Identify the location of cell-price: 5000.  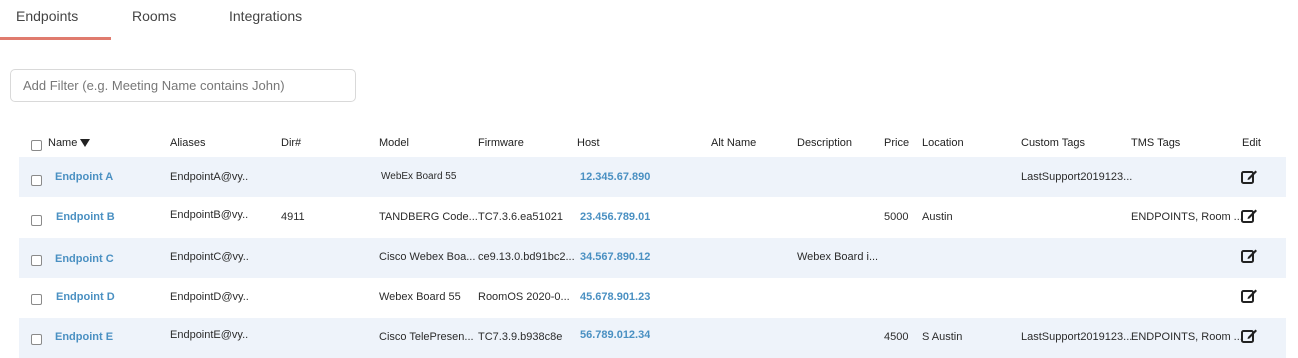
(896, 217).